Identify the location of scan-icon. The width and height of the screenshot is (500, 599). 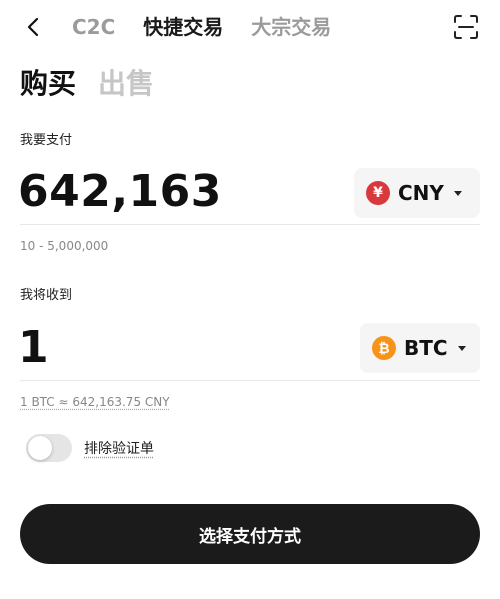
(466, 27).